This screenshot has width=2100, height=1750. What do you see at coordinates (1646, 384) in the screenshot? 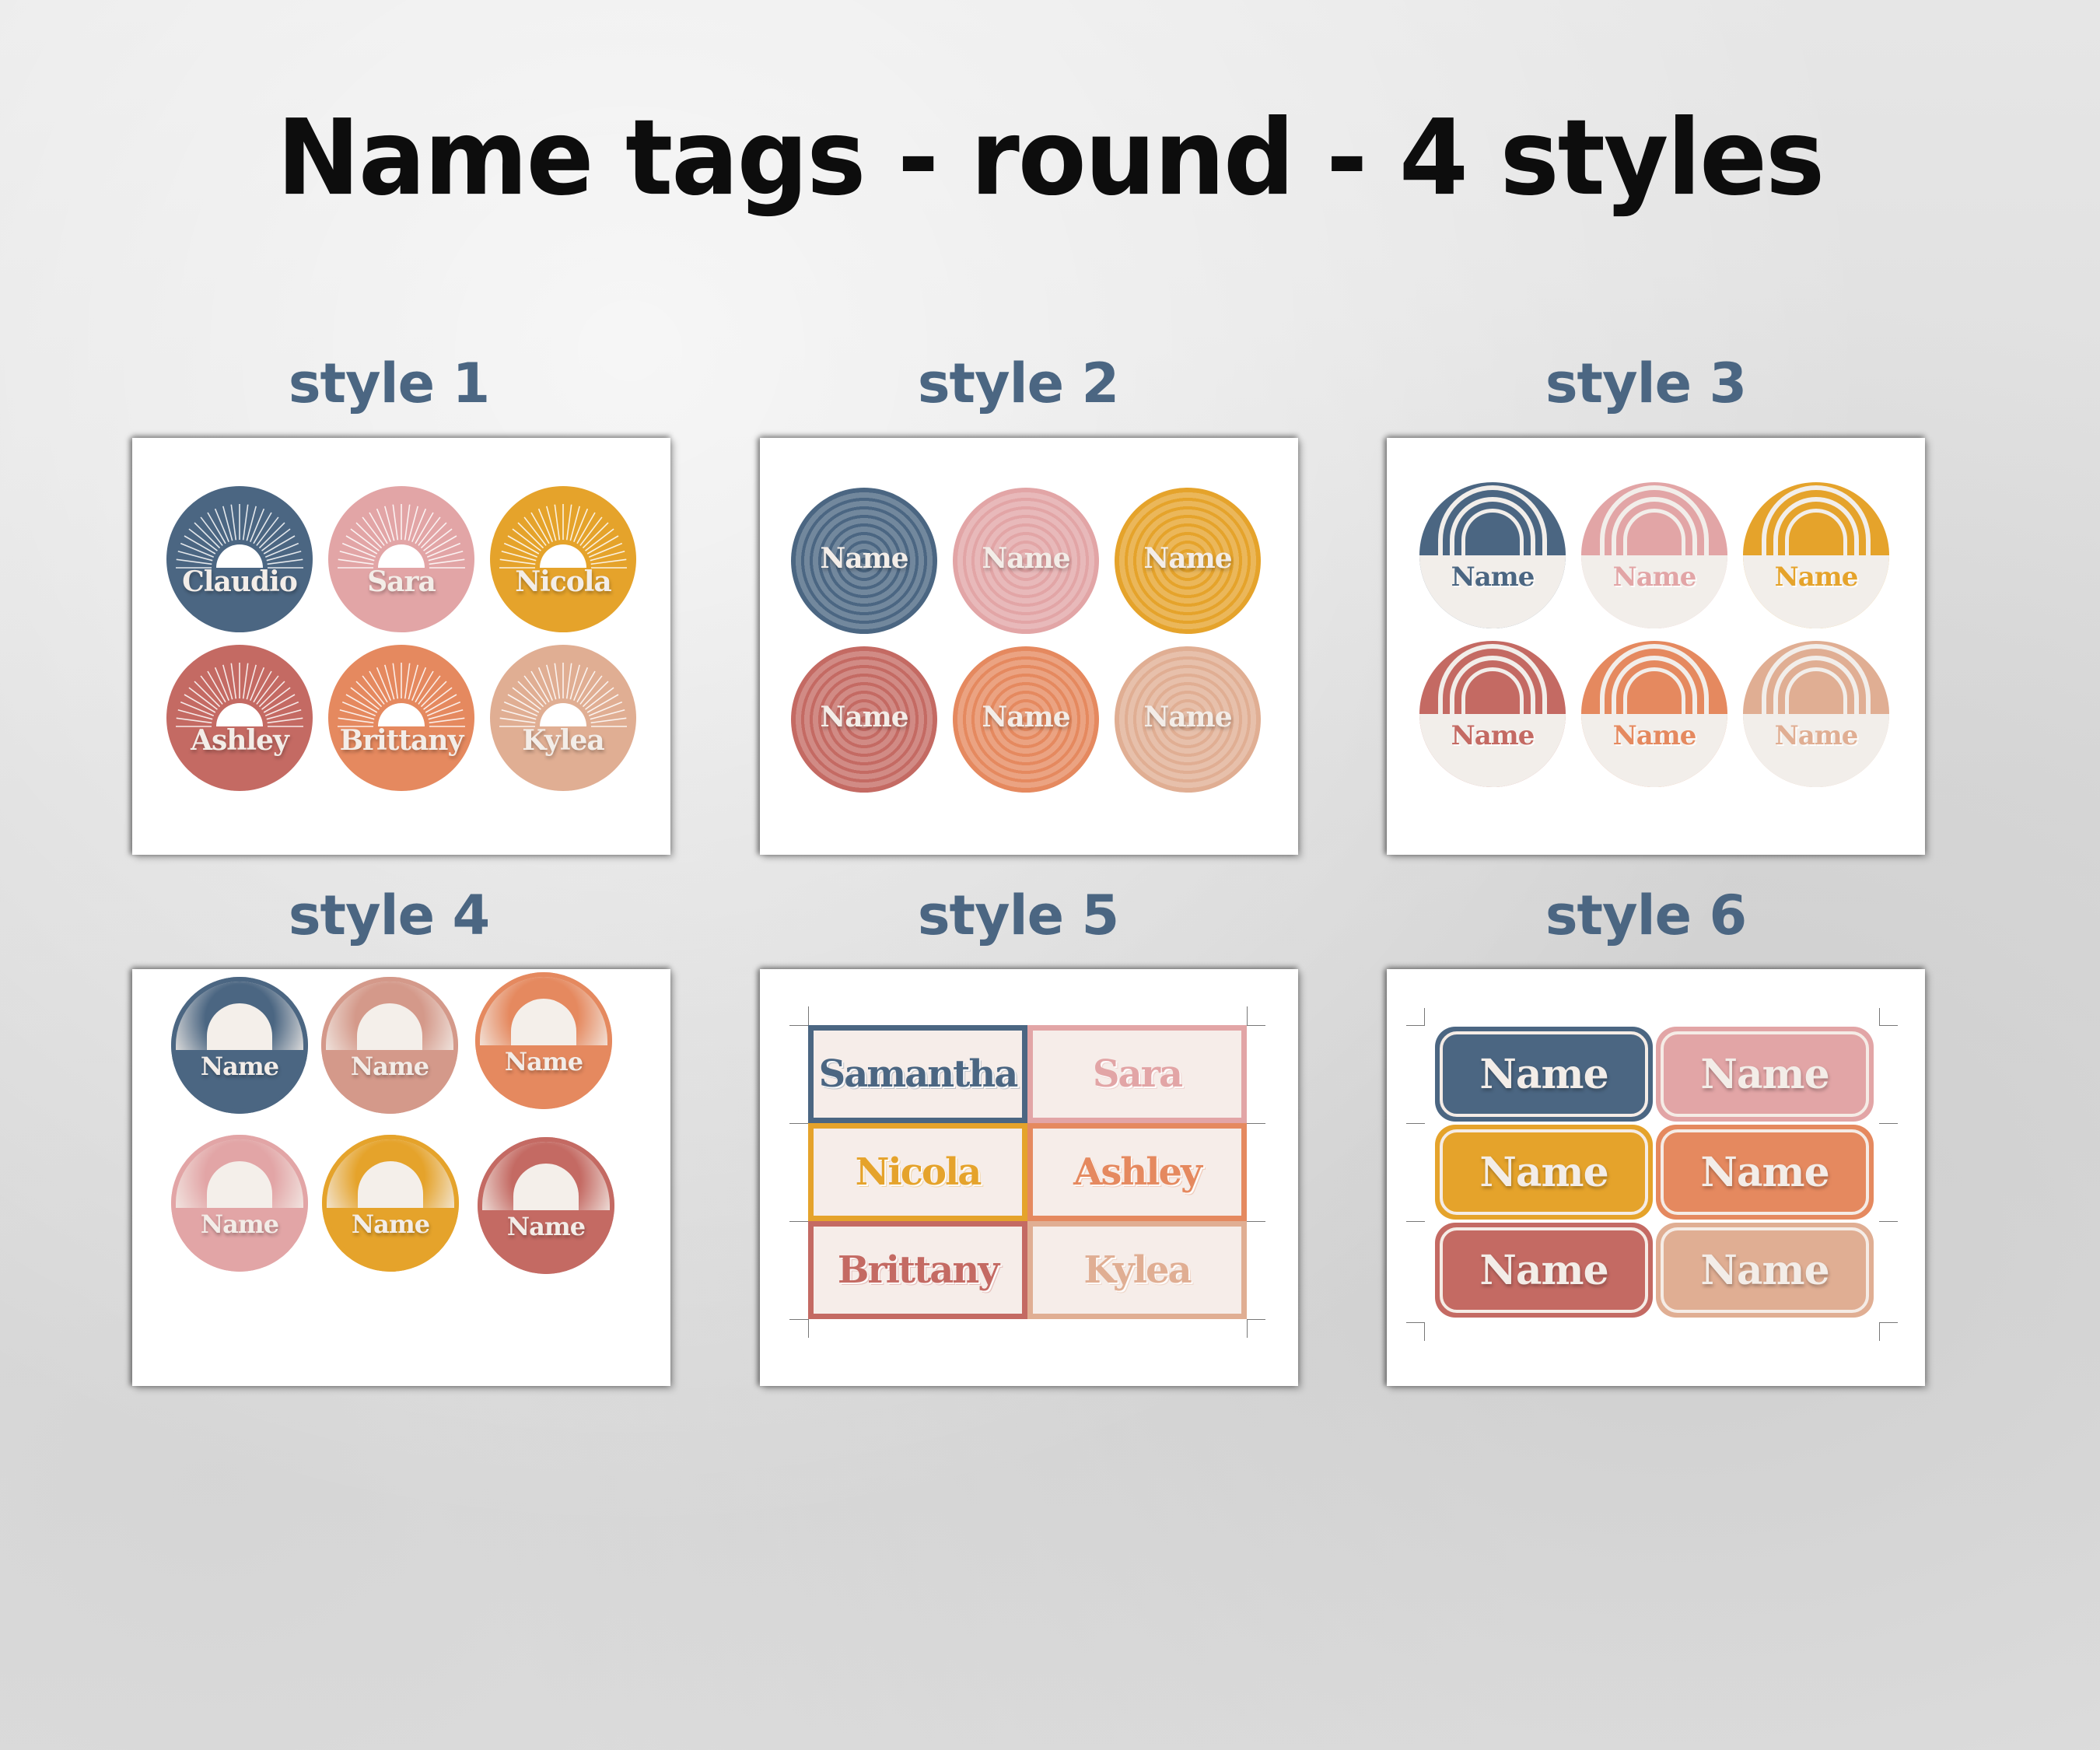
I see `style-label-3: style 3` at bounding box center [1646, 384].